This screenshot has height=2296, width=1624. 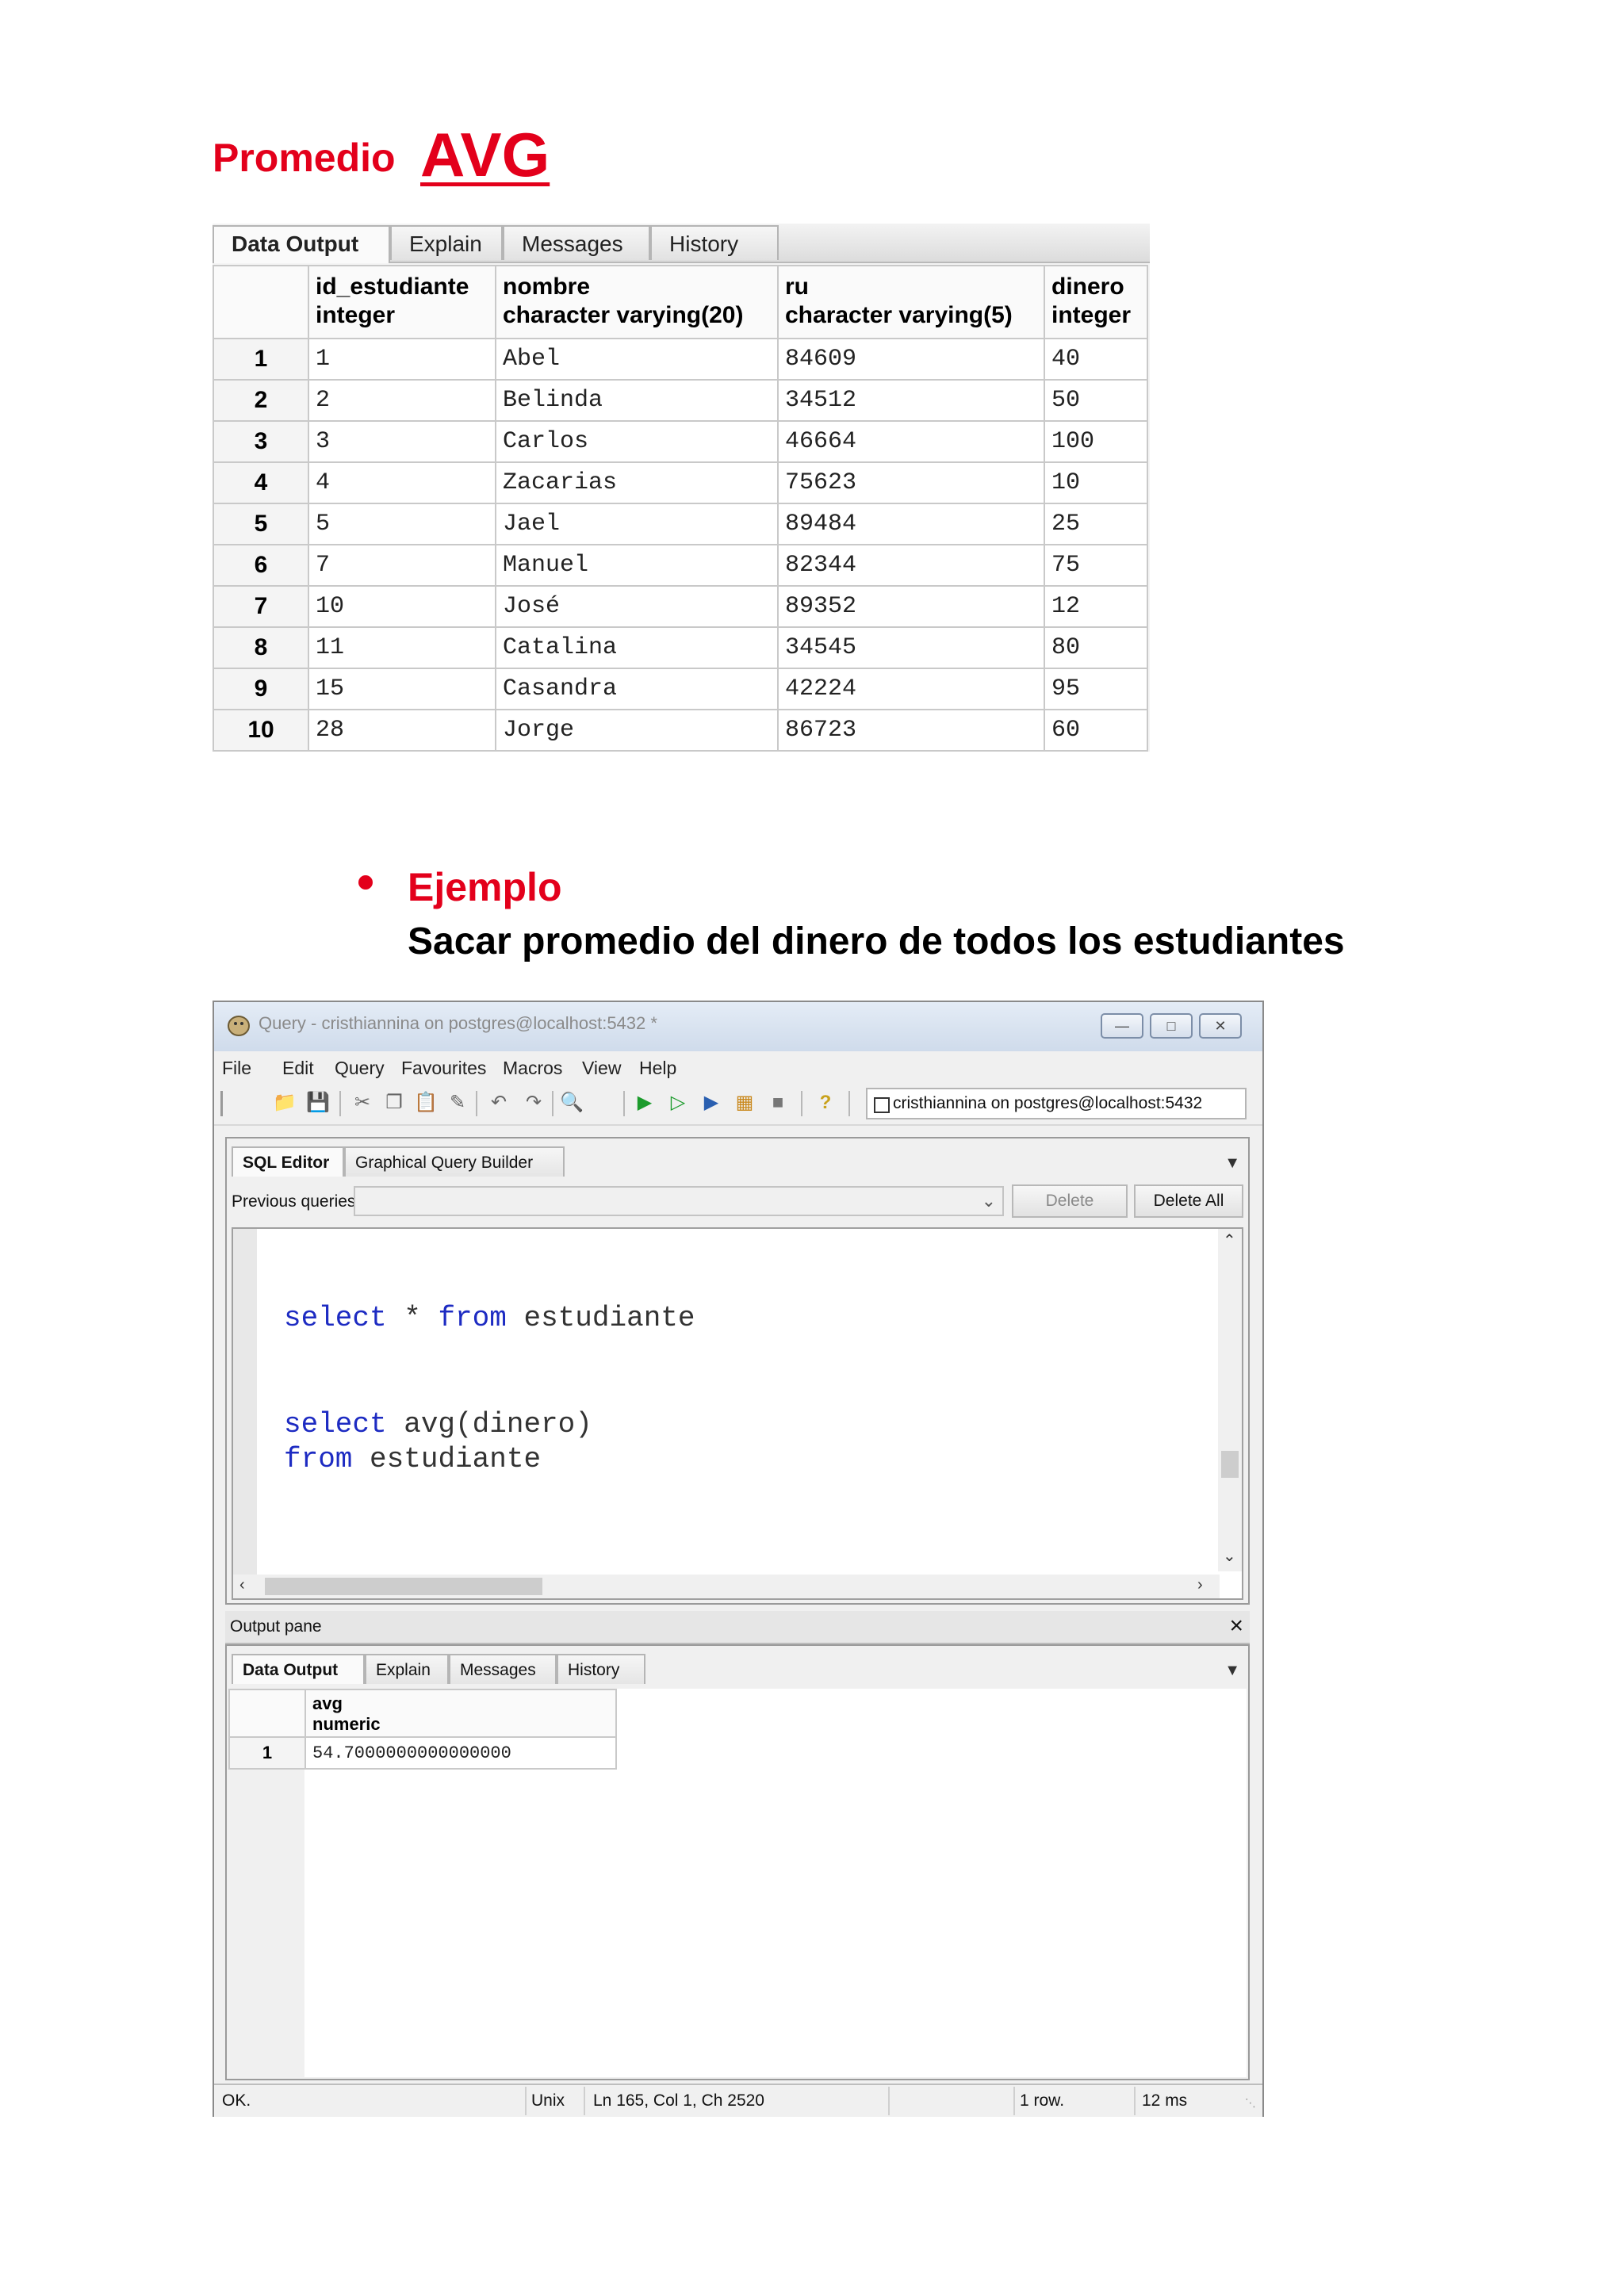 What do you see at coordinates (242, 1585) in the screenshot?
I see `scroll-left-icon: ‹` at bounding box center [242, 1585].